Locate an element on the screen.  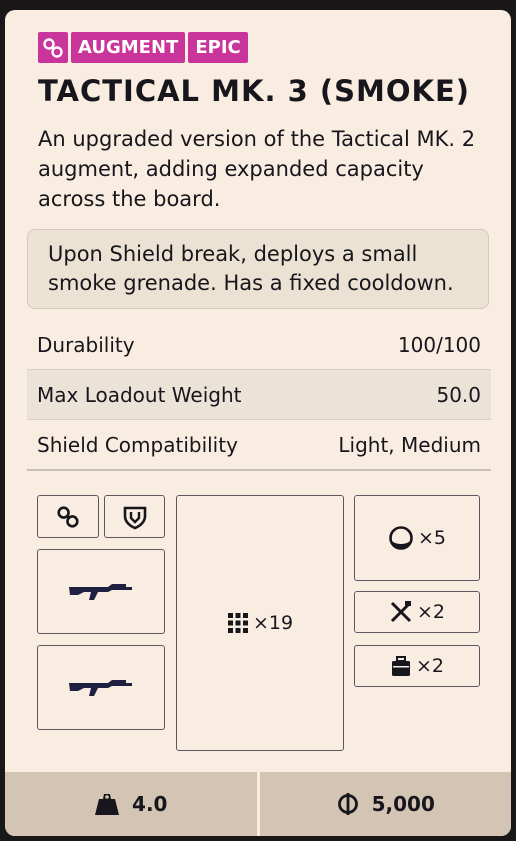
stat-label: Max Loadout Weight is located at coordinates (139, 394).